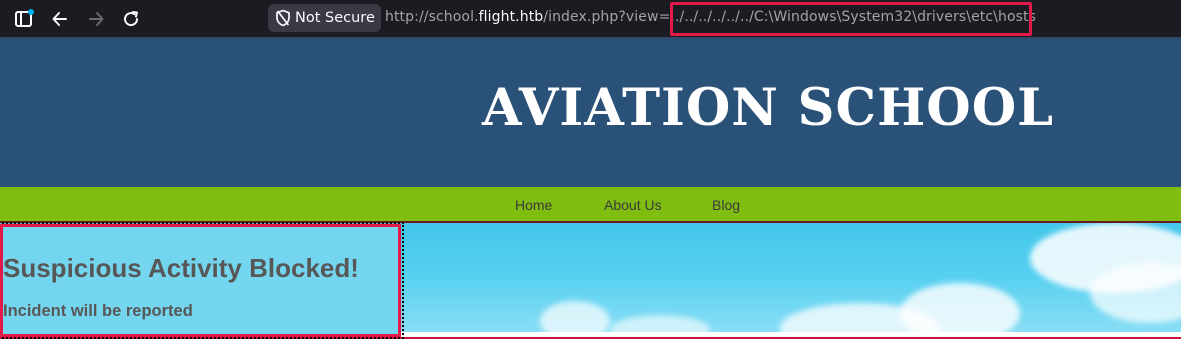 This screenshot has width=1181, height=339. What do you see at coordinates (283, 18) in the screenshot?
I see `shield-slash-icon` at bounding box center [283, 18].